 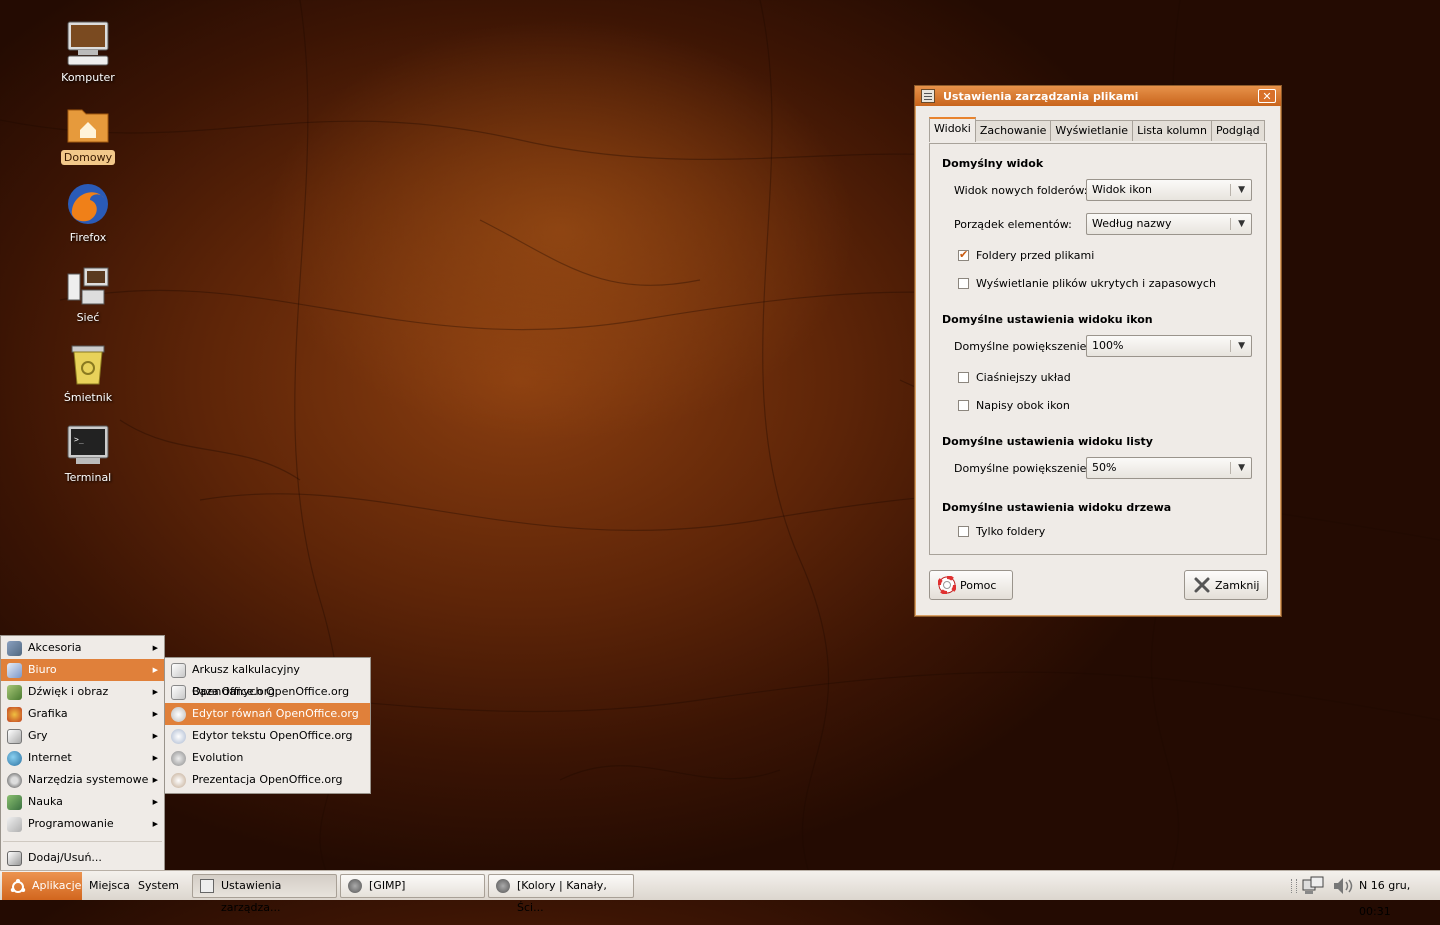 I want to click on system-menu-button: System, so click(x=158, y=886).